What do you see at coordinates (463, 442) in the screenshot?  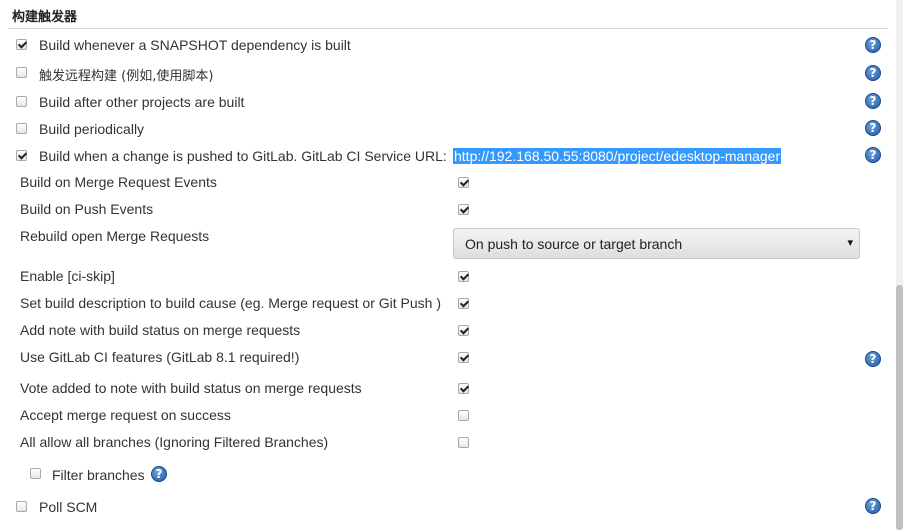 I see `opt-allow-all-branches-checkbox` at bounding box center [463, 442].